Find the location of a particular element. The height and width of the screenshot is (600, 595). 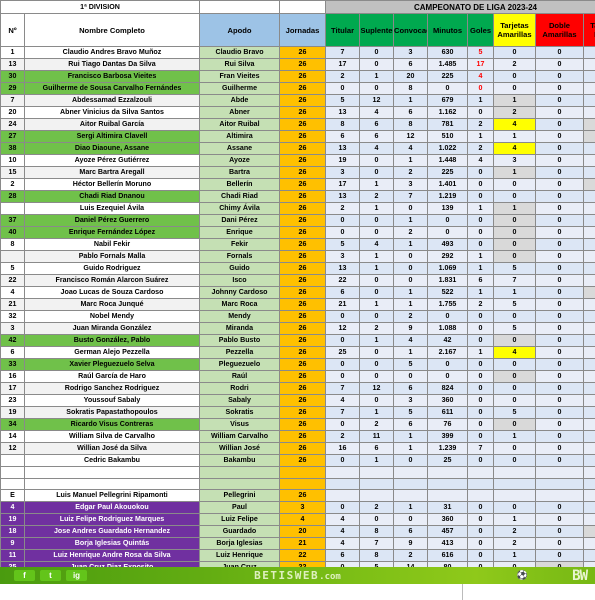

player-yellow: 3 is located at coordinates (514, 160).